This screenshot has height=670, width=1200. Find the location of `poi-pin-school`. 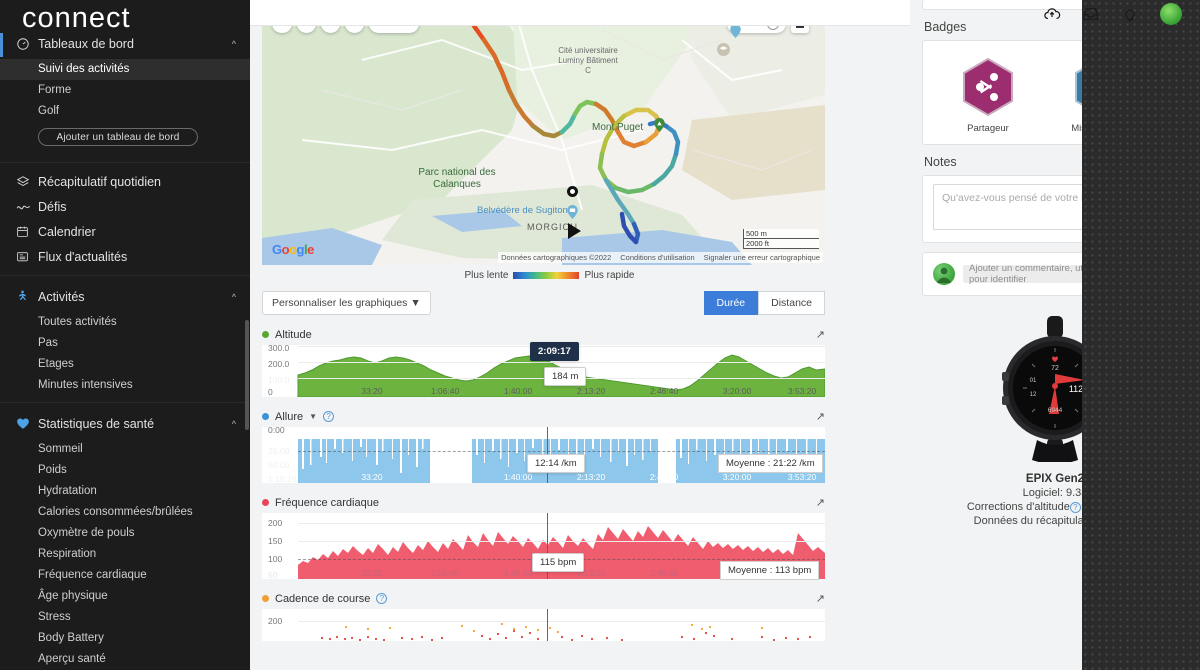

poi-pin-school is located at coordinates (723, 52).